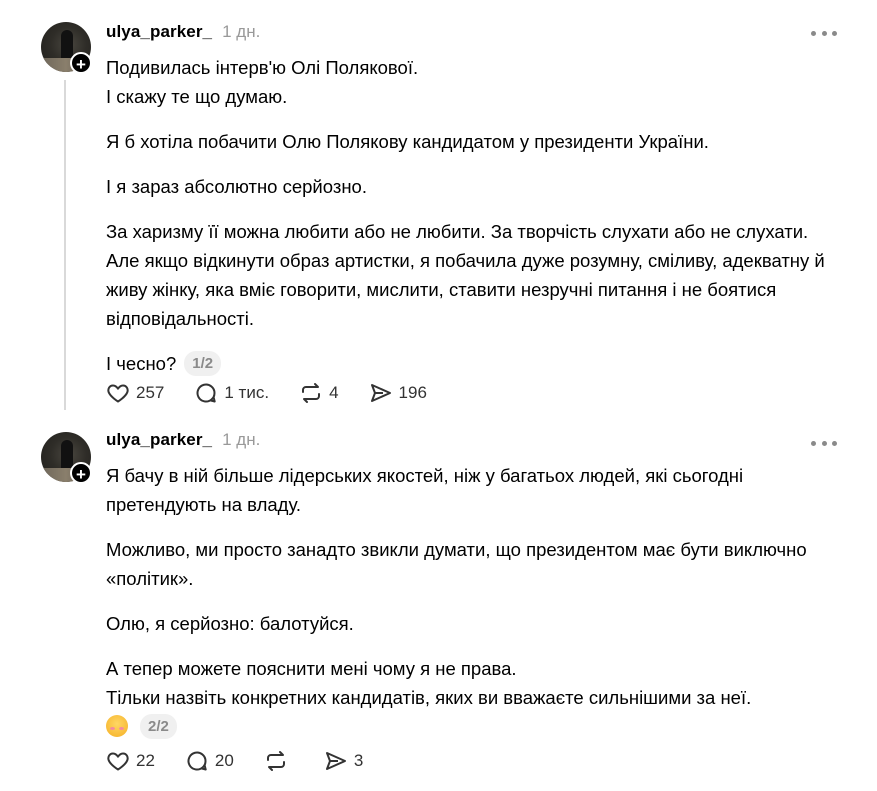  What do you see at coordinates (262, 67) in the screenshot?
I see `text-line: Подивилась інтерв'ю Олі Полякової.` at bounding box center [262, 67].